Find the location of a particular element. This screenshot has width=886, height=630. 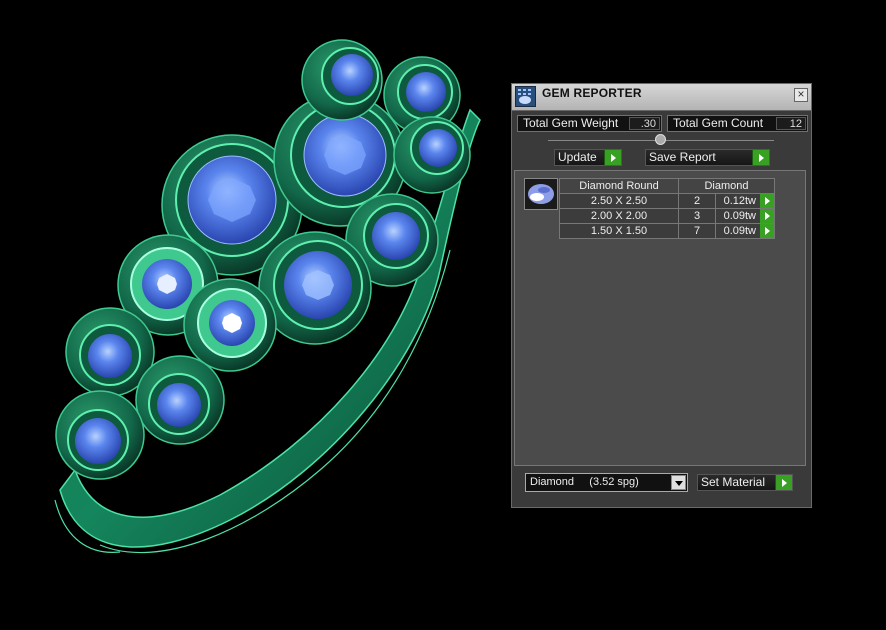

header-material: Diamond is located at coordinates (726, 186).